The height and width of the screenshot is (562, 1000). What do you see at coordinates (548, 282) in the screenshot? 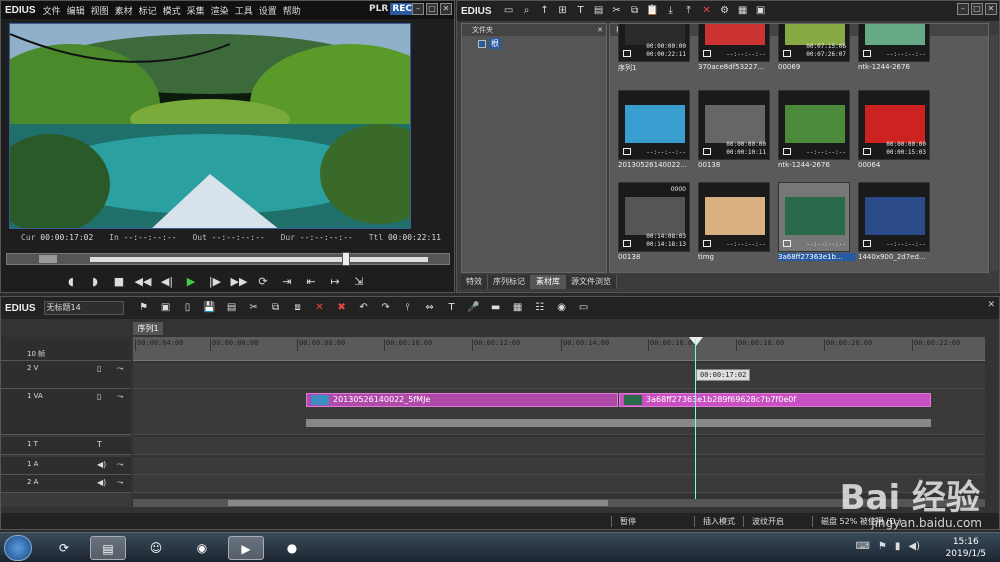
I see `tab-bin: 素材库` at bounding box center [548, 282].